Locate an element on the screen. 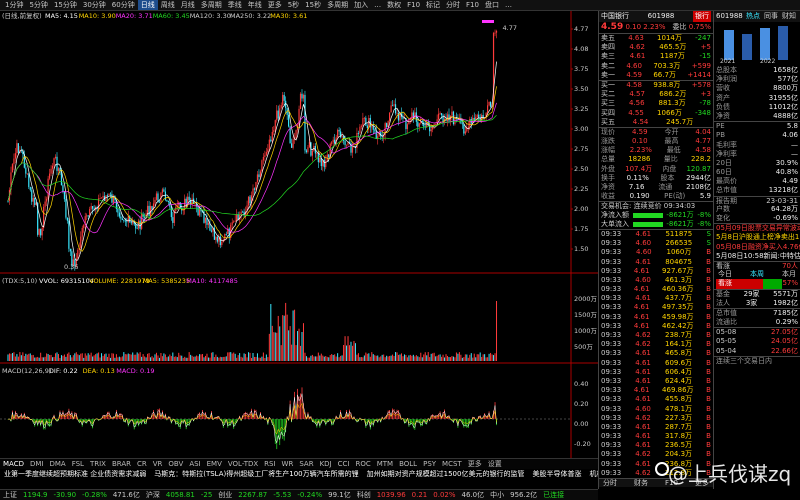 This screenshot has width=800, height=500. period-tab: 数权 is located at coordinates (394, 5).